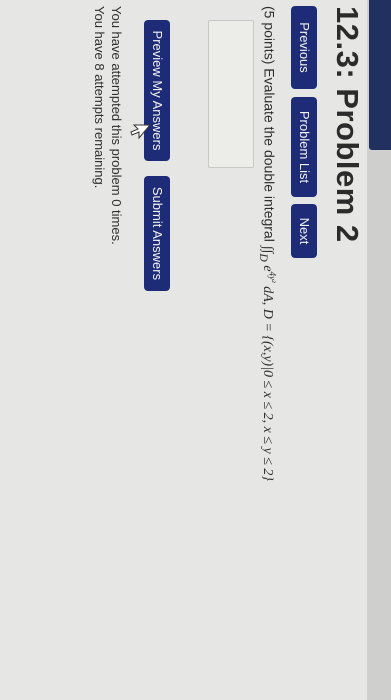  I want to click on next-button: Next, so click(304, 231).